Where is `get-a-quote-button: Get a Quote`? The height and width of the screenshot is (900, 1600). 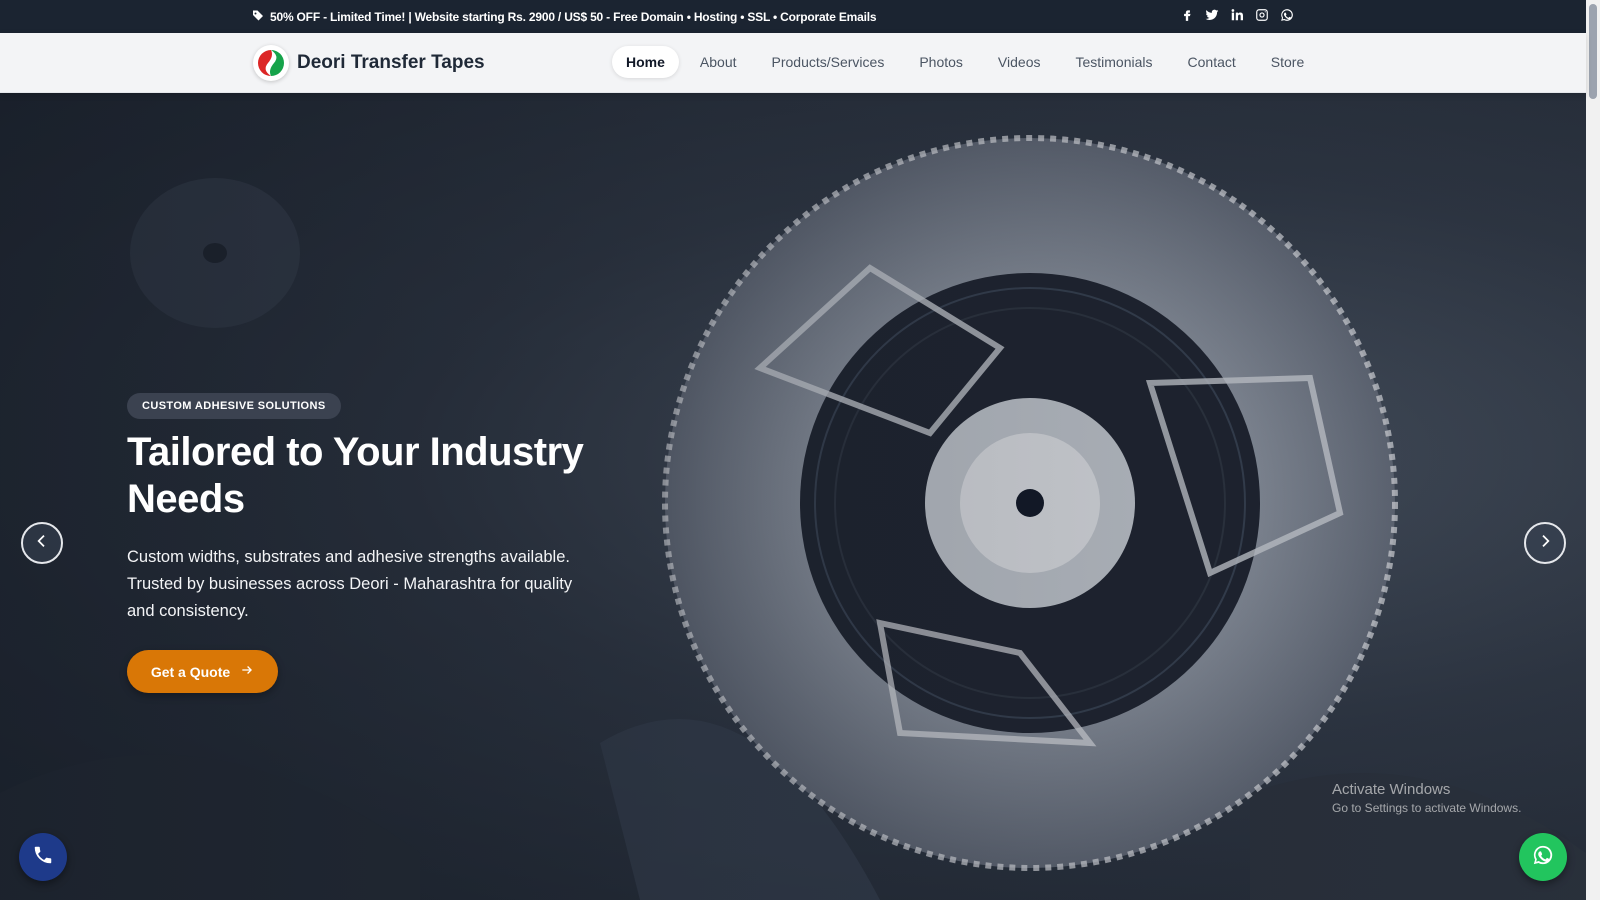 get-a-quote-button: Get a Quote is located at coordinates (202, 671).